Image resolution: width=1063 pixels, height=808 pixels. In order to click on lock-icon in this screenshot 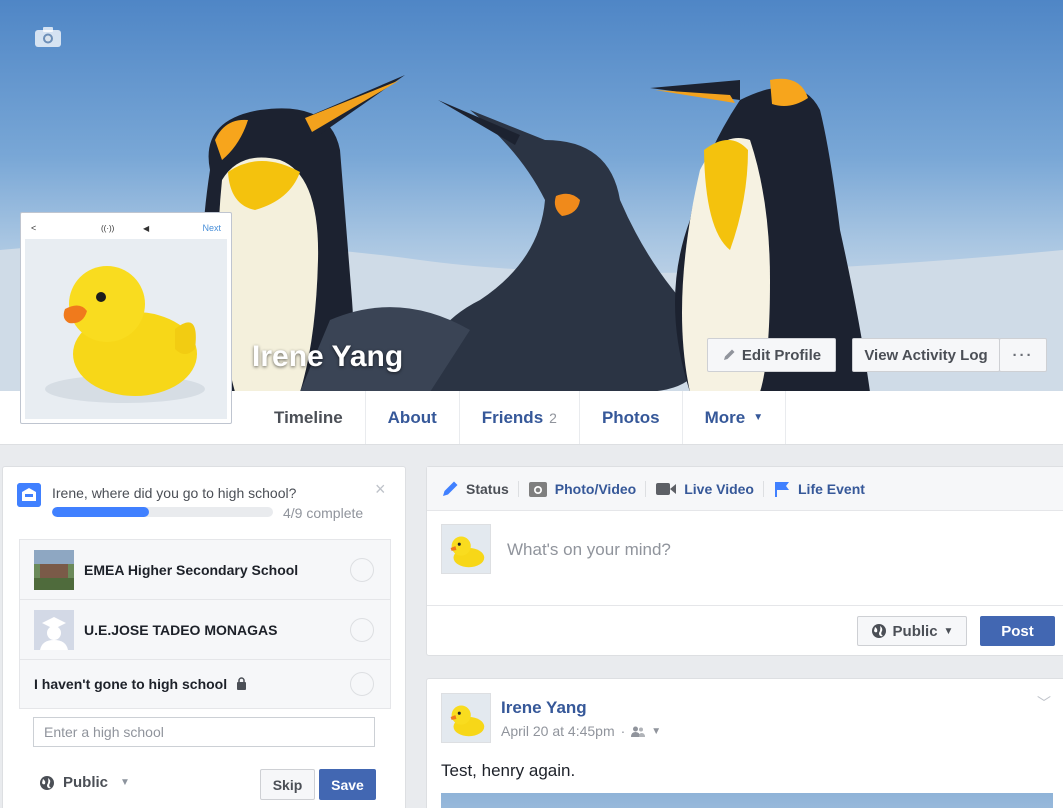, I will do `click(241, 683)`.